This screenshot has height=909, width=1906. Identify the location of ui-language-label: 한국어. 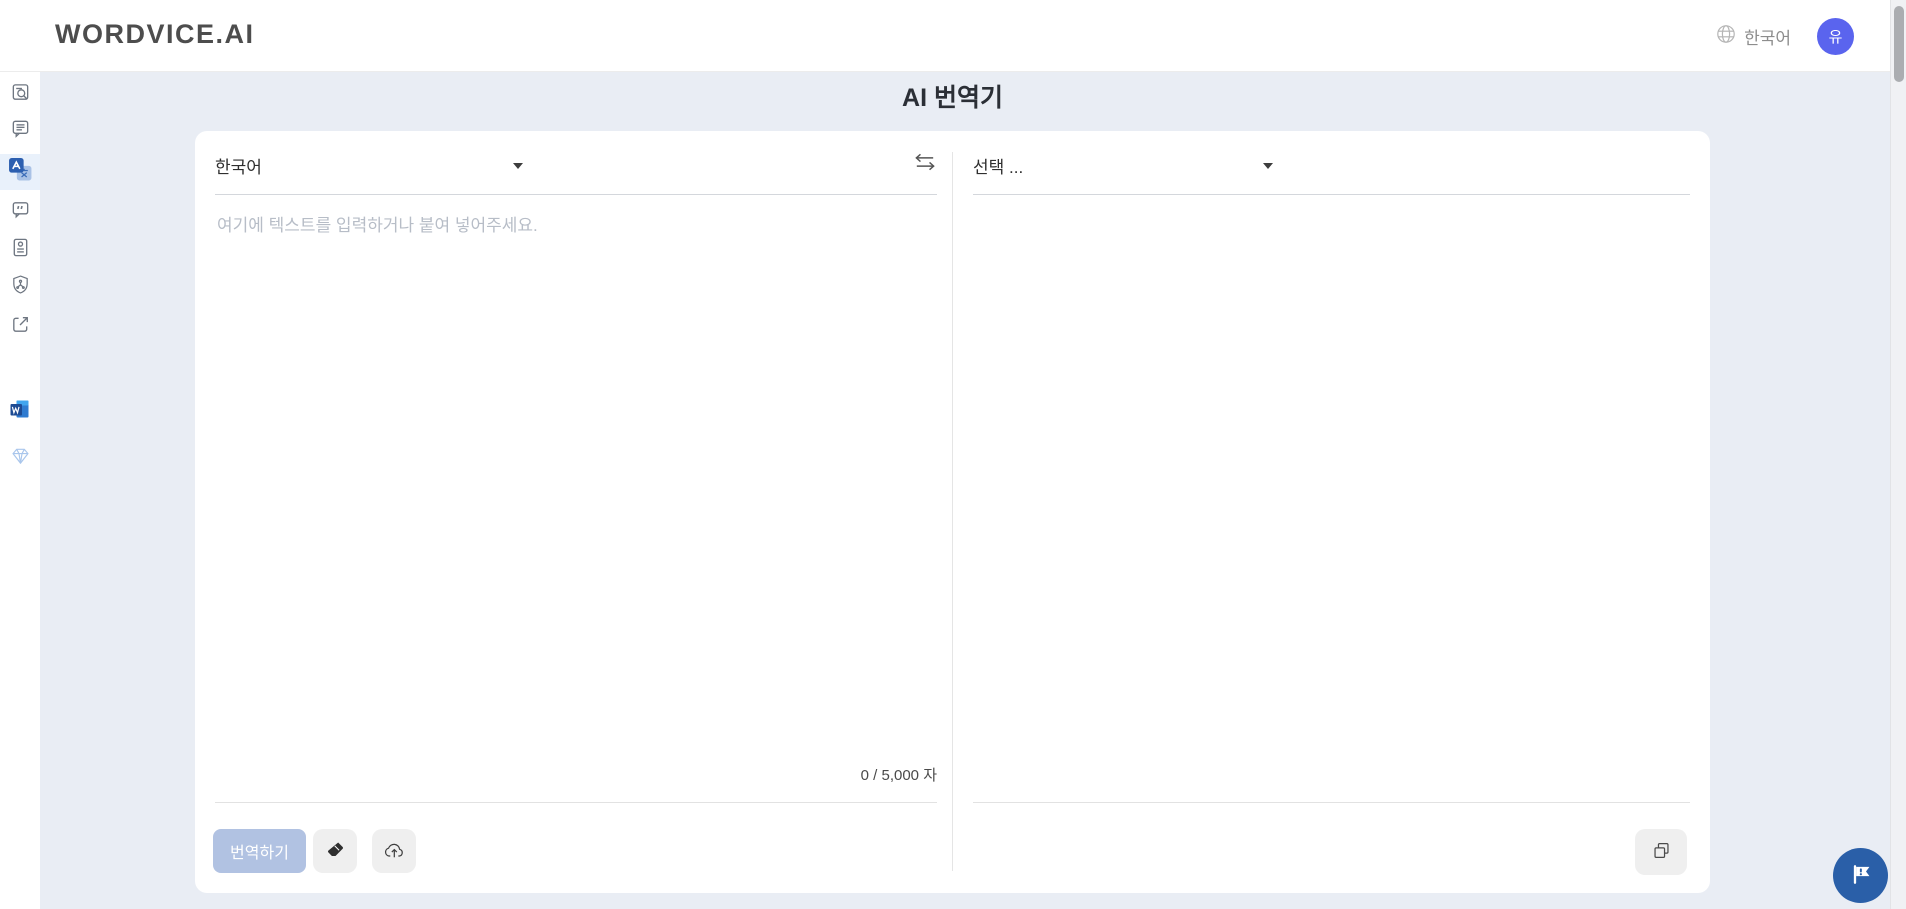
(1767, 38).